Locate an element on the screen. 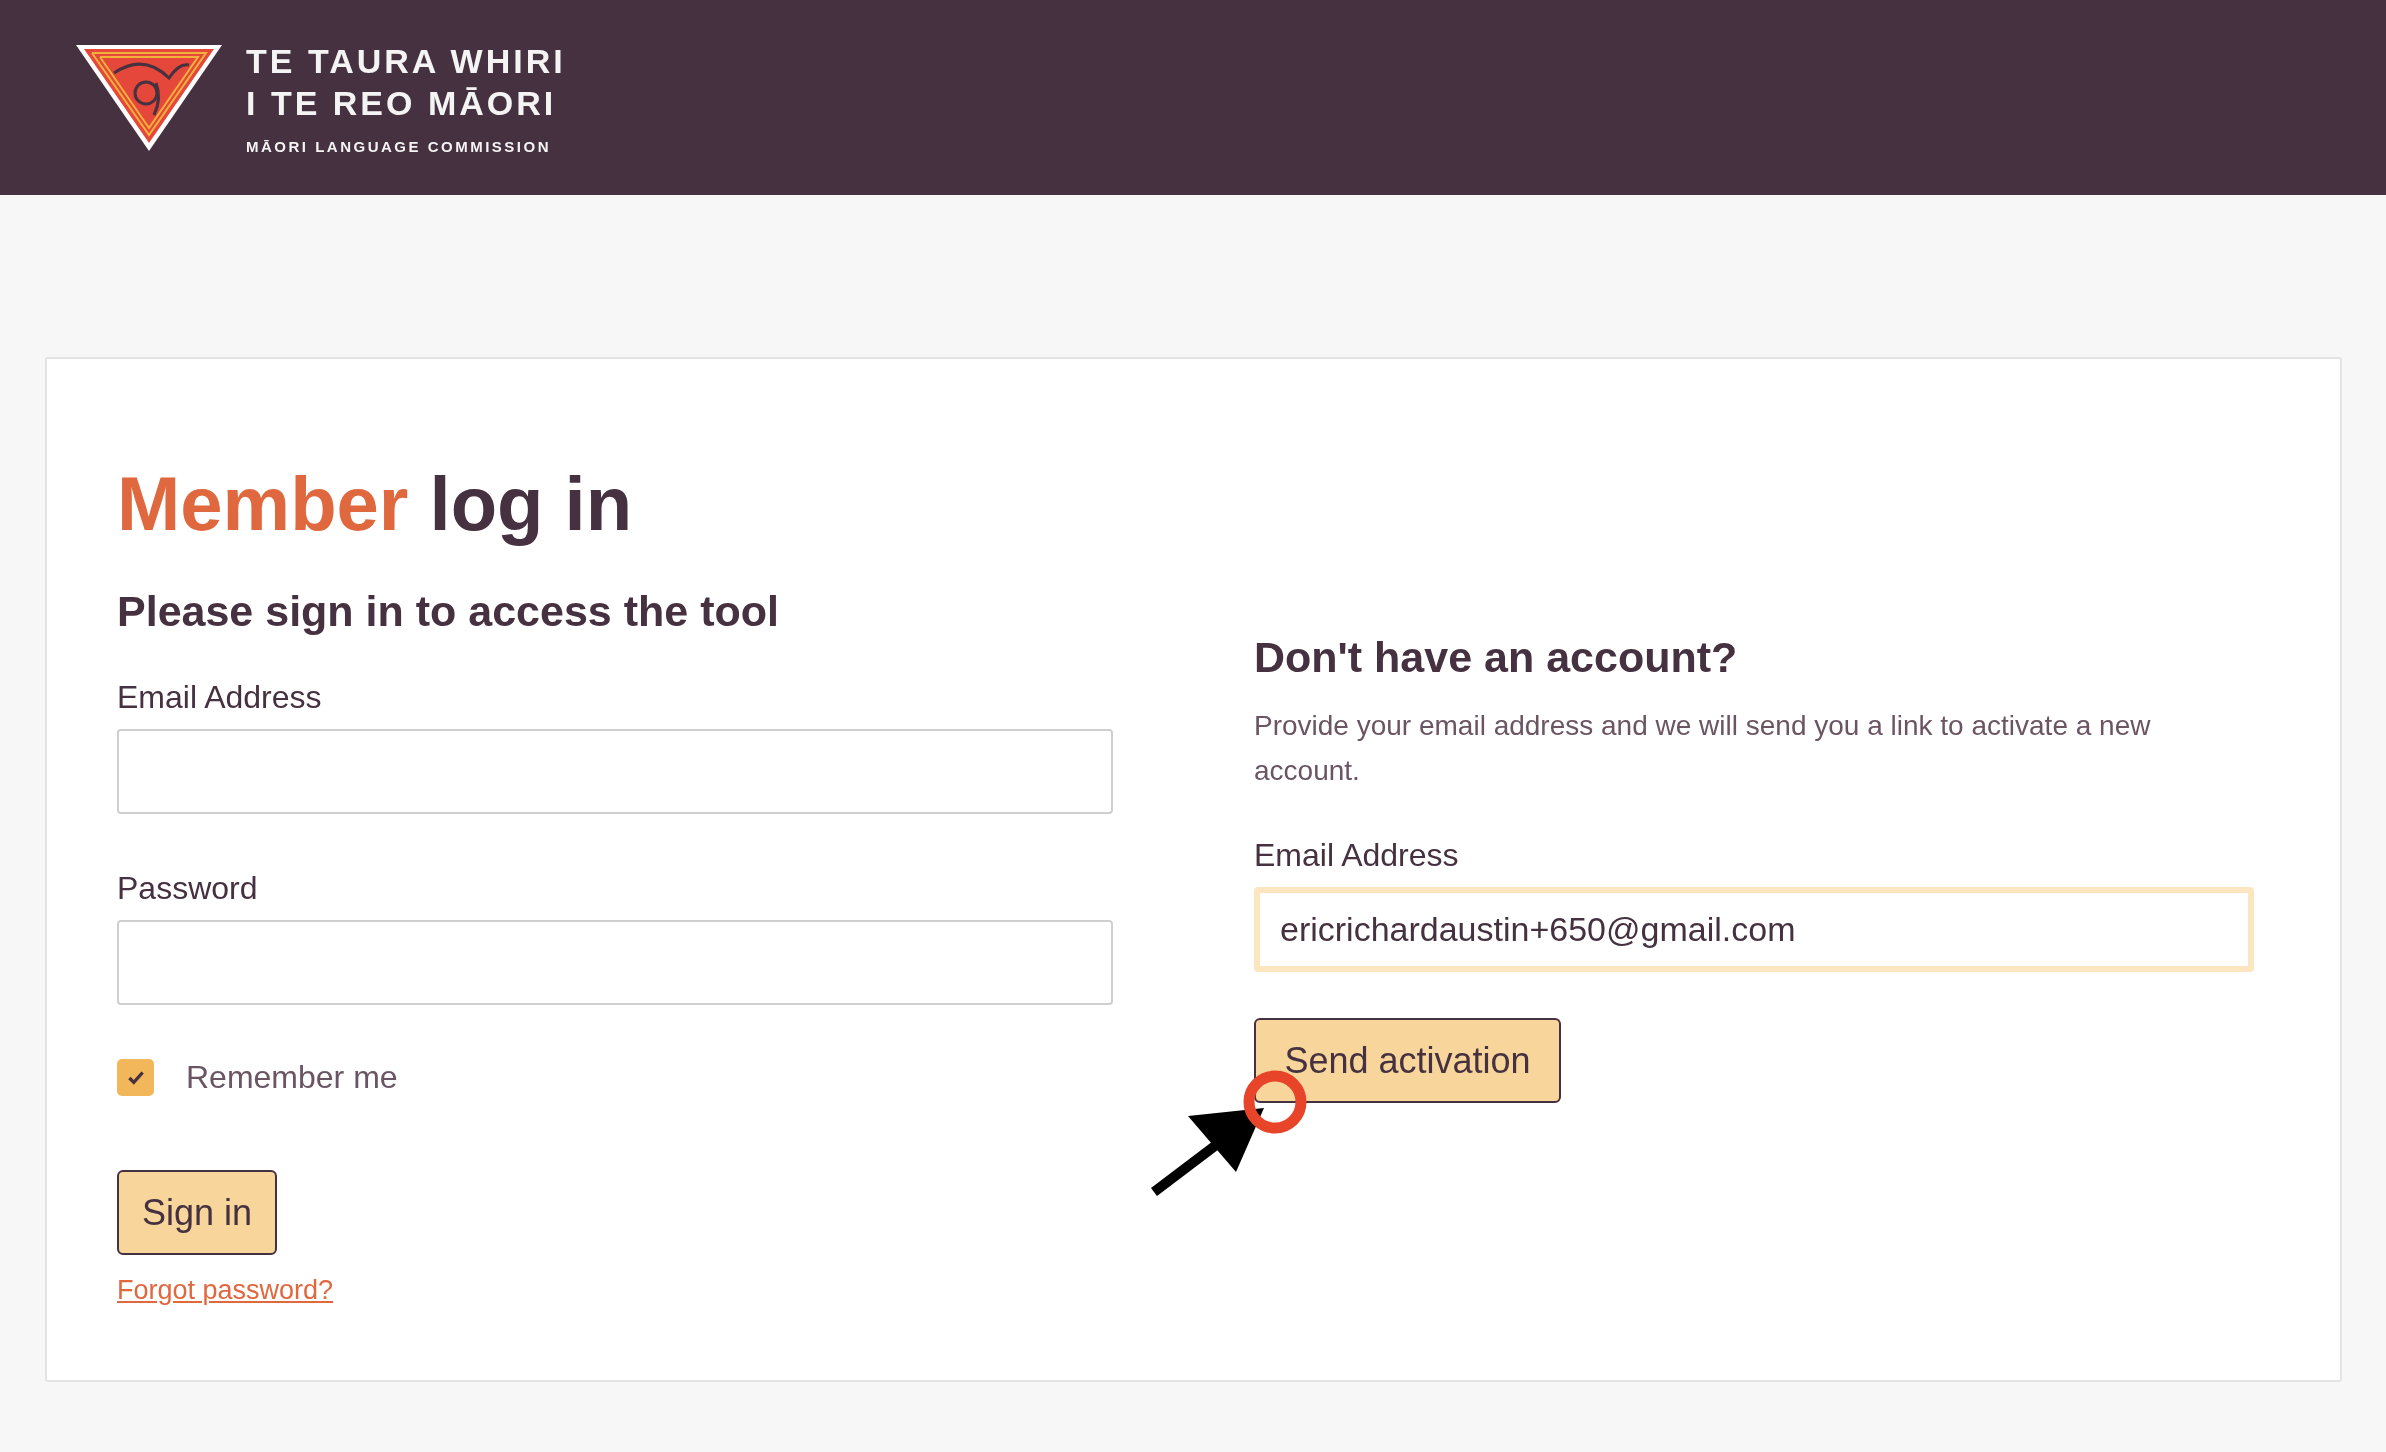  logo-icon is located at coordinates (149, 97).